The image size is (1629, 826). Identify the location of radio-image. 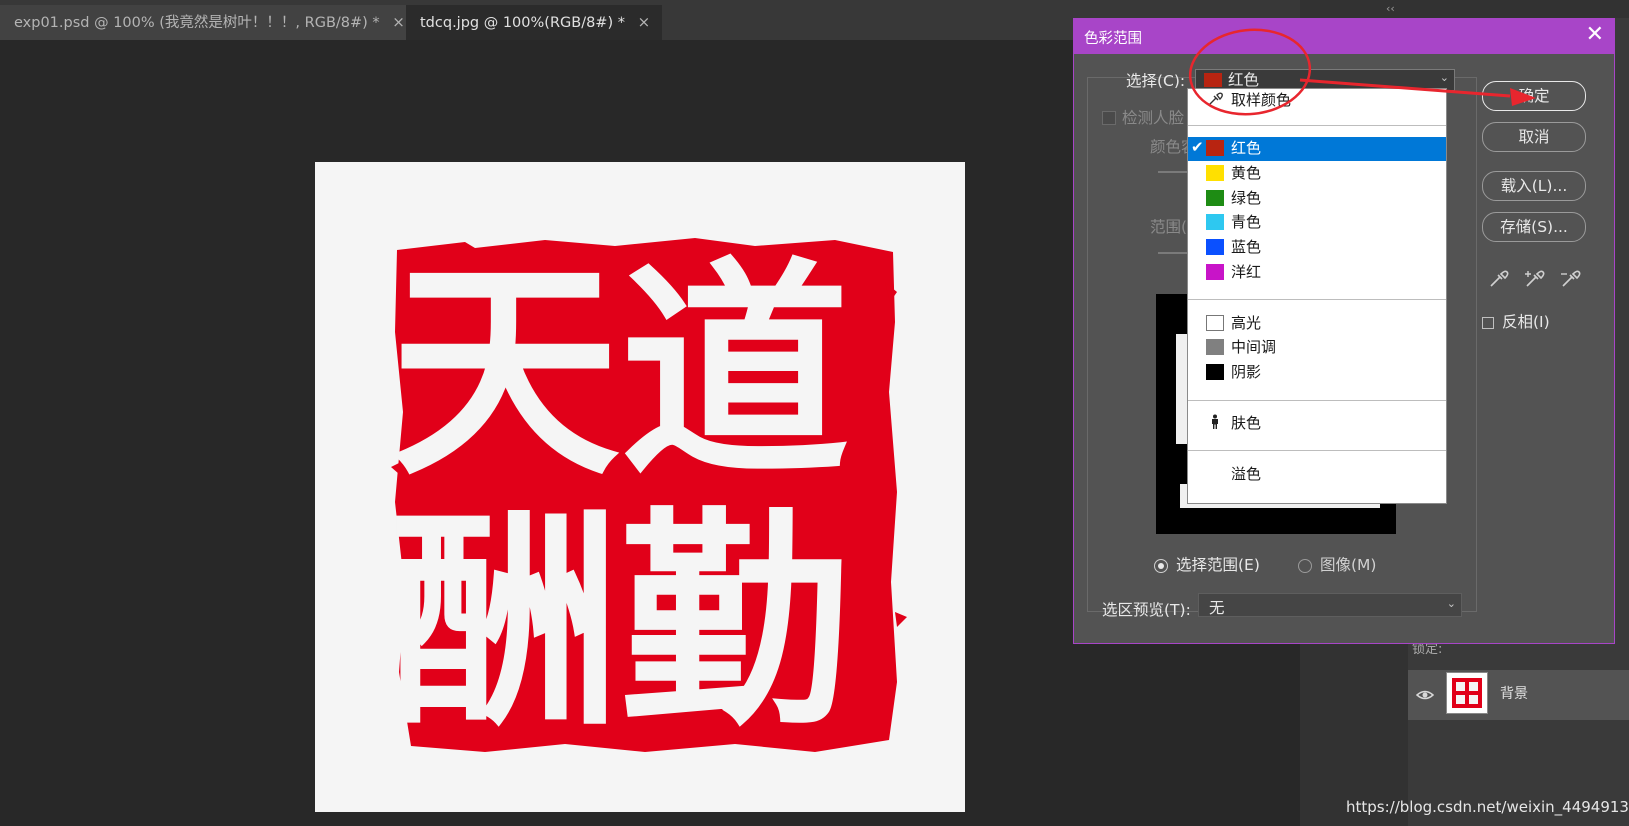
(1305, 566).